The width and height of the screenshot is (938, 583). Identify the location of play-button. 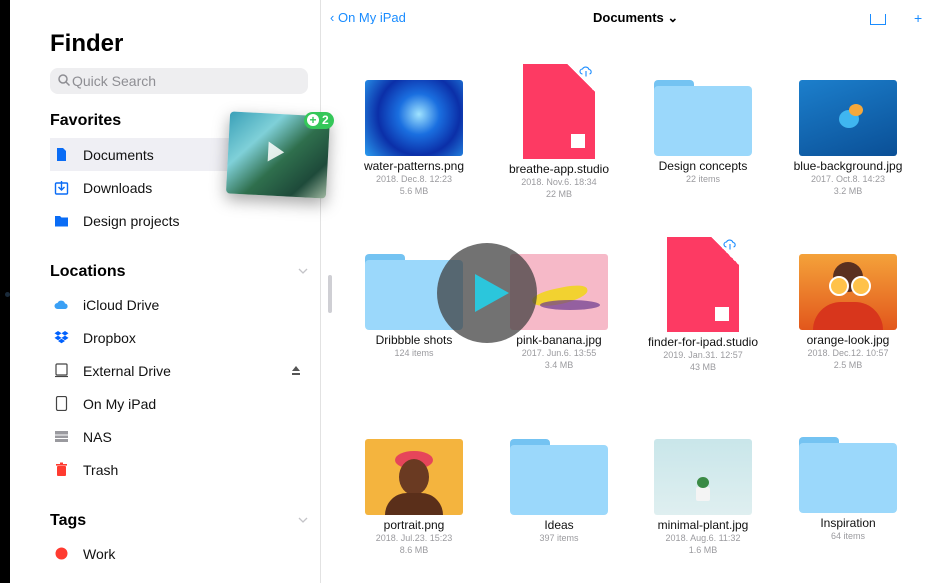
(487, 293).